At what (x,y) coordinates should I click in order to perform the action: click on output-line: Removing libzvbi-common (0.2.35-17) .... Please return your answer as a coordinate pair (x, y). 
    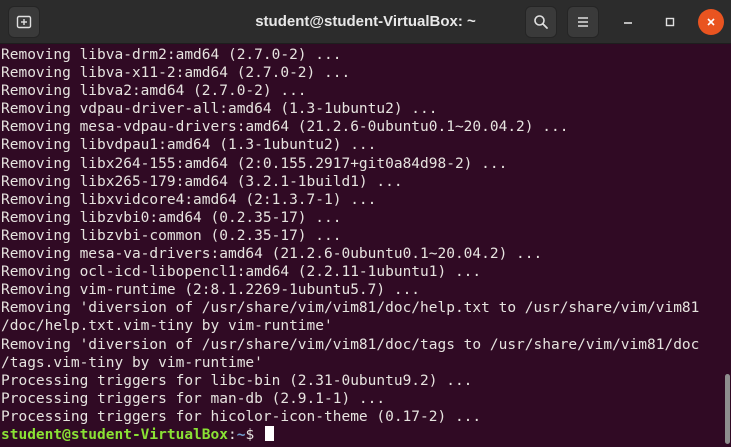
    Looking at the image, I should click on (171, 235).